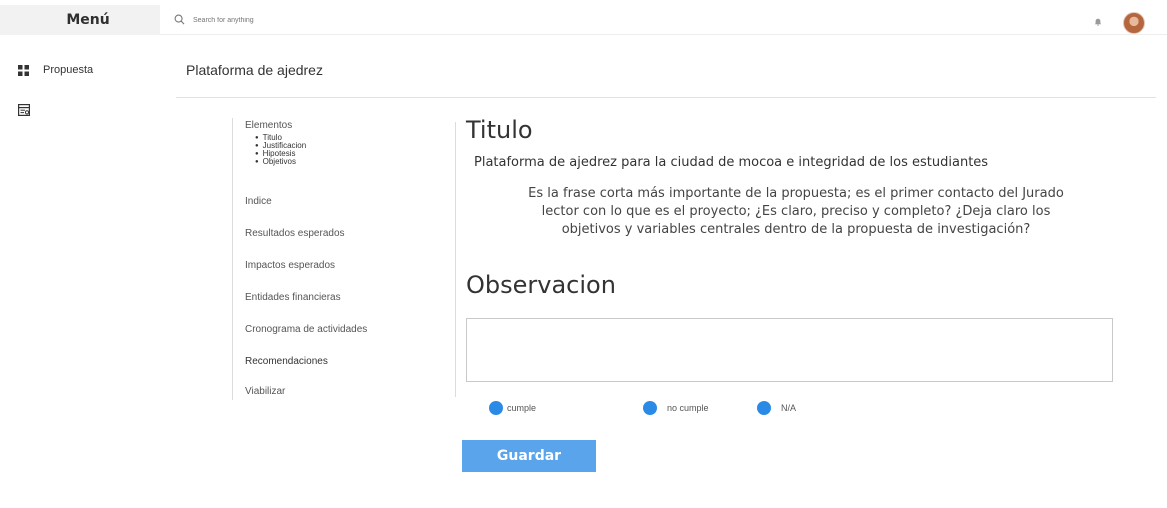 This screenshot has height=508, width=1167. What do you see at coordinates (258, 201) in the screenshot?
I see `nav-item-indice: Indice` at bounding box center [258, 201].